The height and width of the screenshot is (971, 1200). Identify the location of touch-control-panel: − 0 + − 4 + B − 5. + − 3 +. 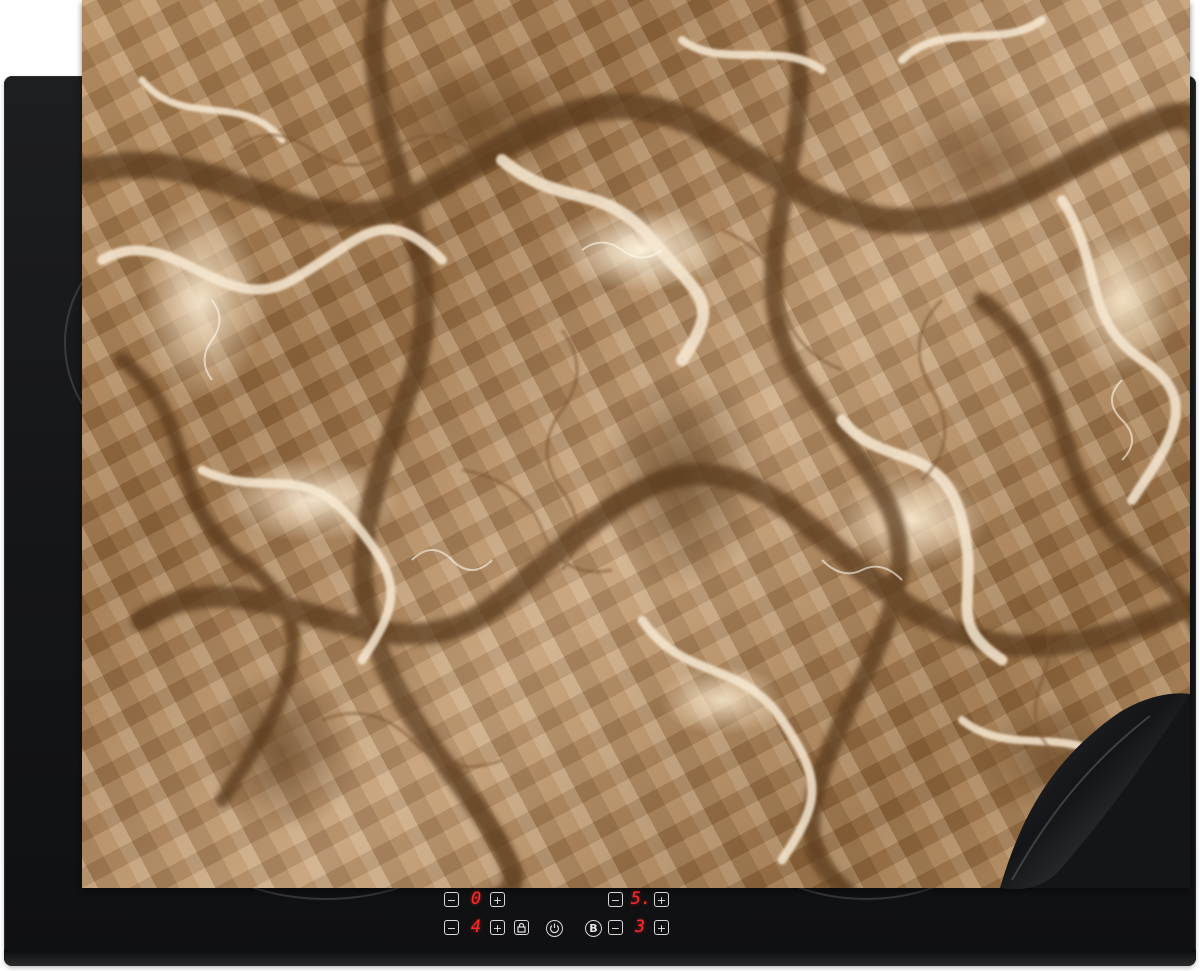
(560, 918).